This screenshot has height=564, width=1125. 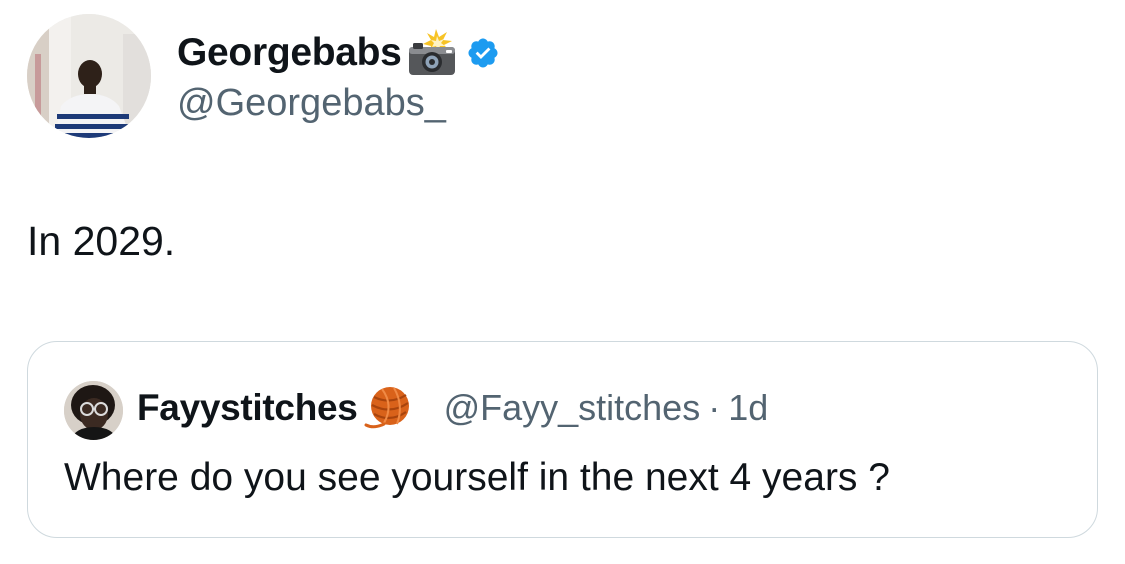 I want to click on author-name-row: Georgebabs, so click(x=338, y=53).